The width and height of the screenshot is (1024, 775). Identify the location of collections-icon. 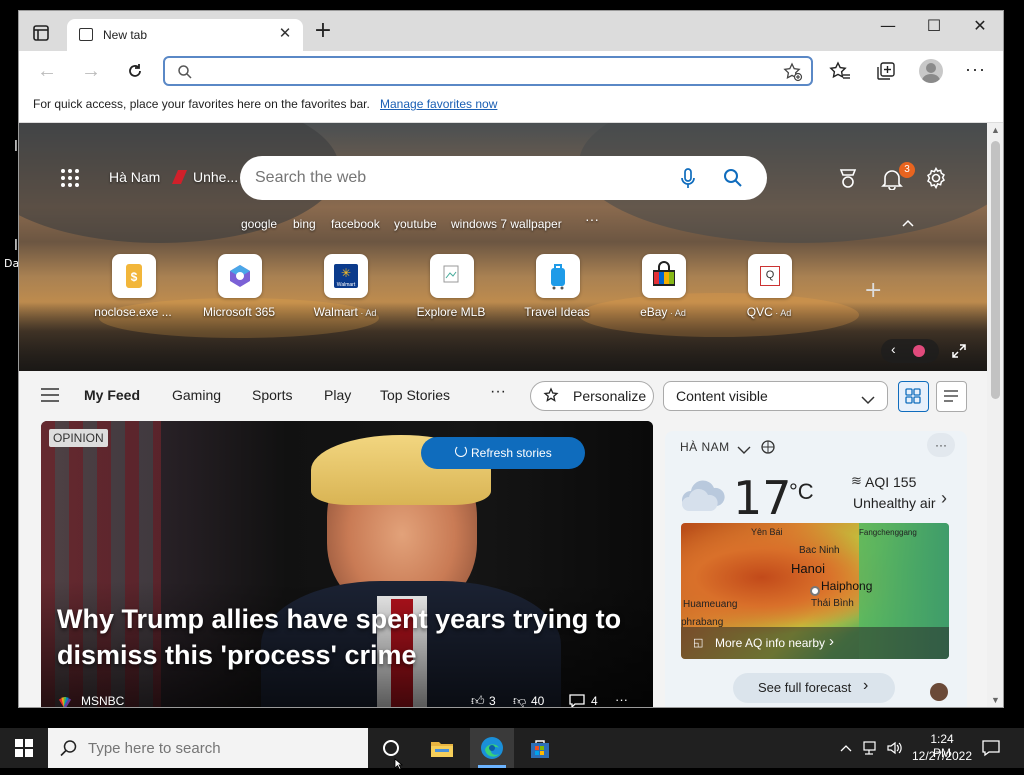
(886, 73).